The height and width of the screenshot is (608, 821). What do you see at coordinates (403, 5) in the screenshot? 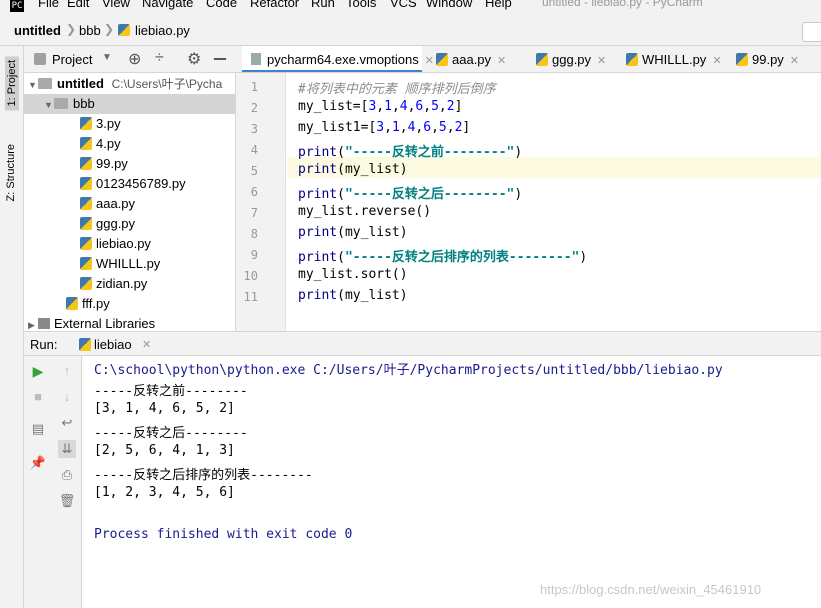
I see `menu-vcs: VCS` at bounding box center [403, 5].